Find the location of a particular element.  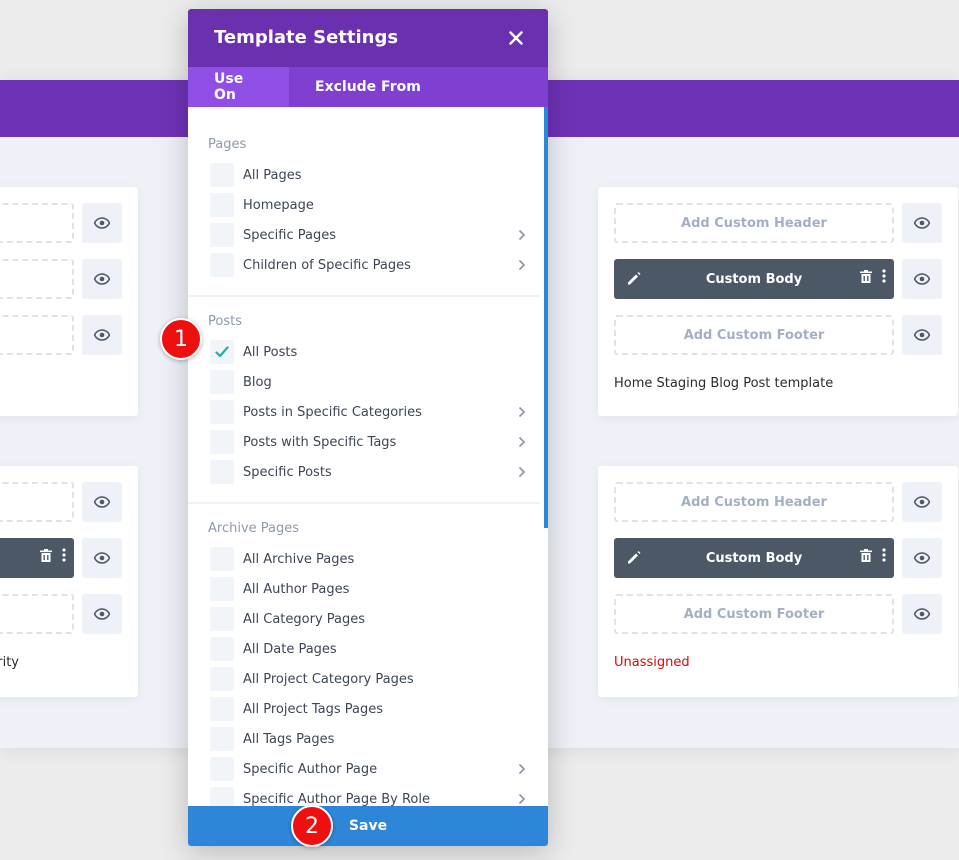

option-label: Posts in Specific Categories is located at coordinates (332, 412).